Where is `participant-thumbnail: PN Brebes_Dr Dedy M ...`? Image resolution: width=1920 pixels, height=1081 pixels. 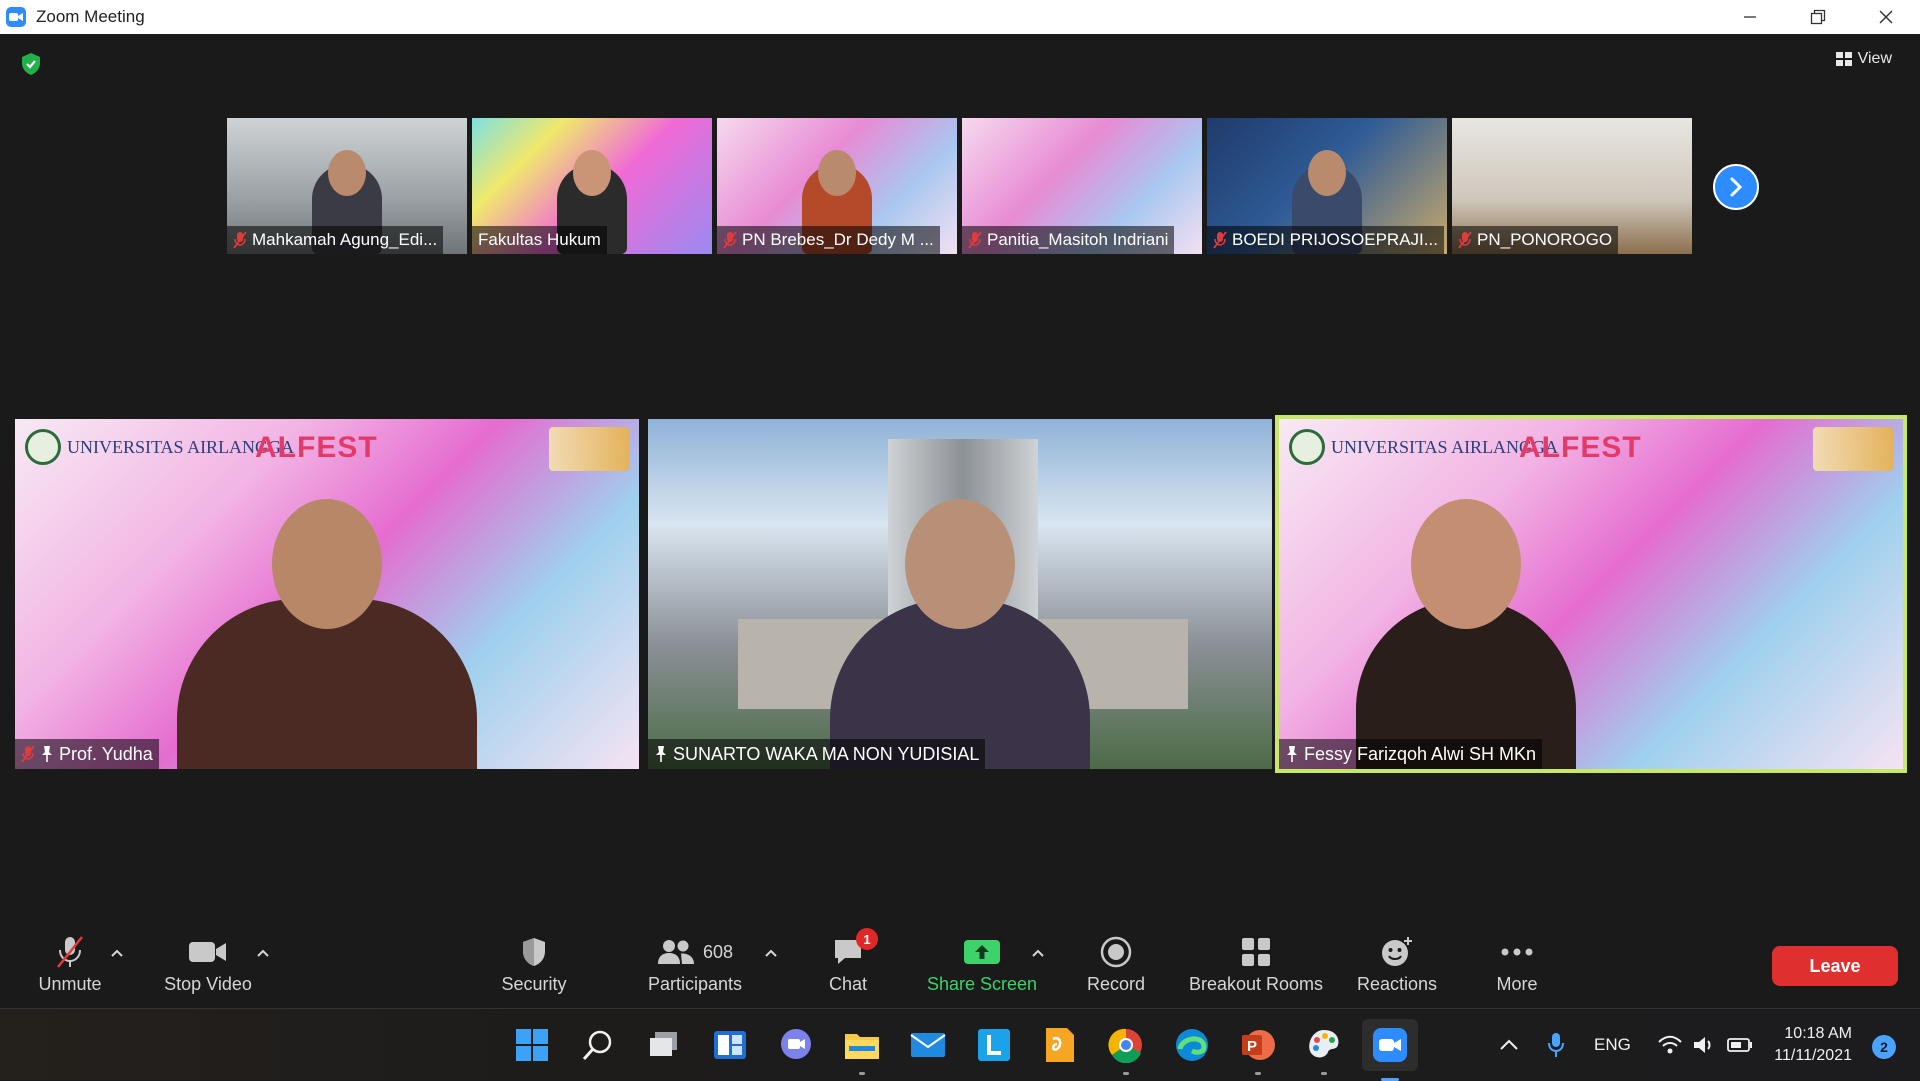
participant-thumbnail: PN Brebes_Dr Dedy M ... is located at coordinates (837, 186).